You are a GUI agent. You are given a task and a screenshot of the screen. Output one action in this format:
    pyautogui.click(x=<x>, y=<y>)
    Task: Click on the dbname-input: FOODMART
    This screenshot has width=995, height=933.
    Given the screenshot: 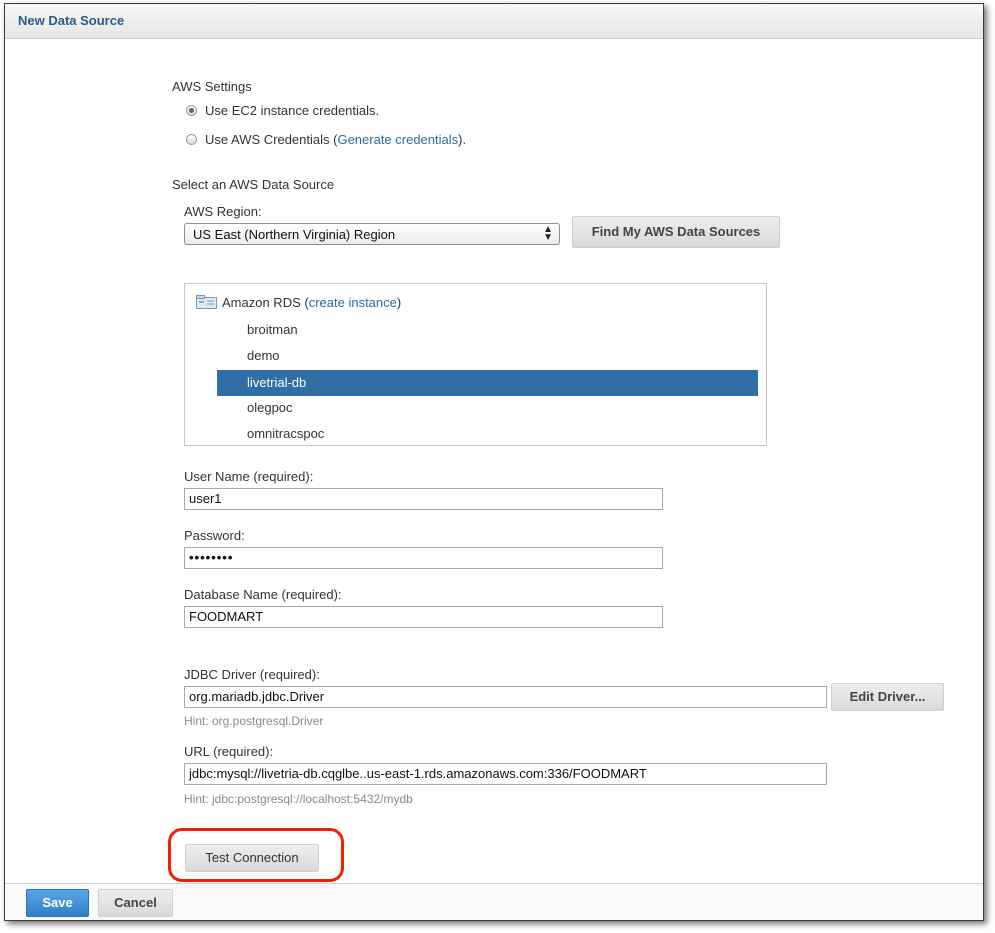 What is the action you would take?
    pyautogui.click(x=423, y=617)
    